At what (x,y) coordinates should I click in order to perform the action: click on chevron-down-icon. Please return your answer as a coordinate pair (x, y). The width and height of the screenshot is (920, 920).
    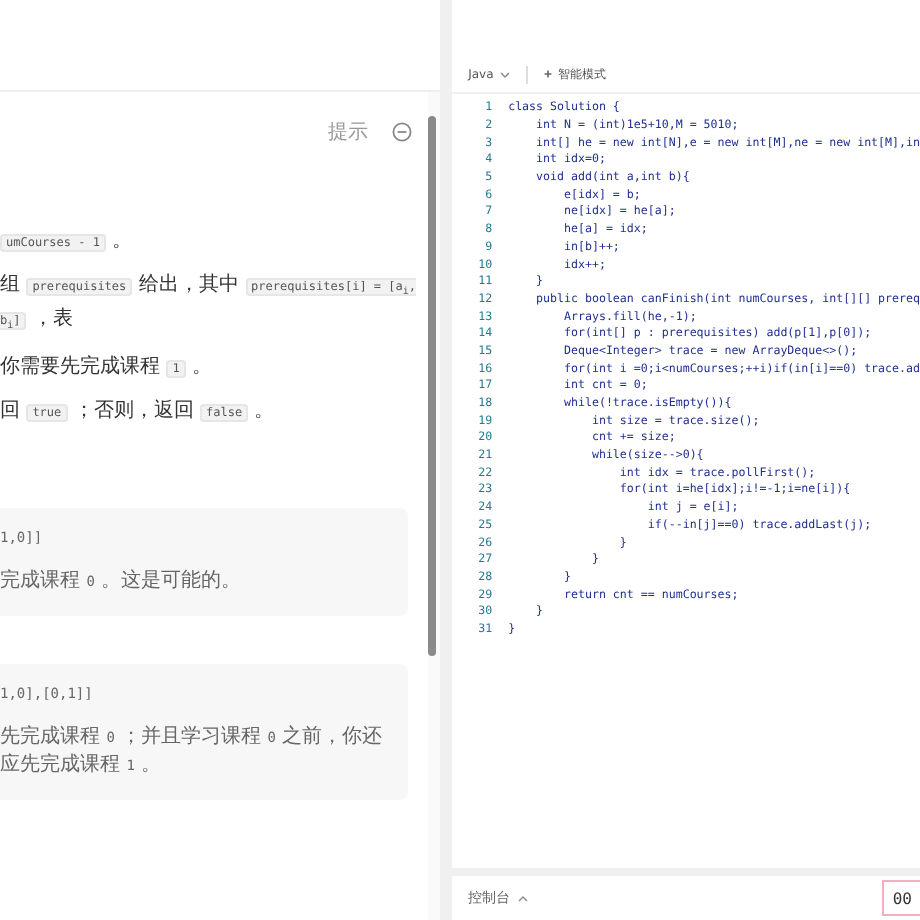
    Looking at the image, I should click on (504, 74).